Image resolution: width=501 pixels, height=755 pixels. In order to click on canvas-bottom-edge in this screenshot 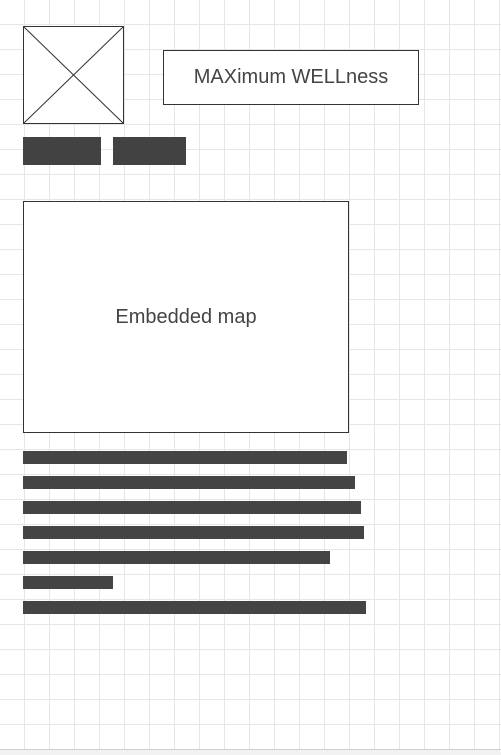, I will do `click(250, 752)`.